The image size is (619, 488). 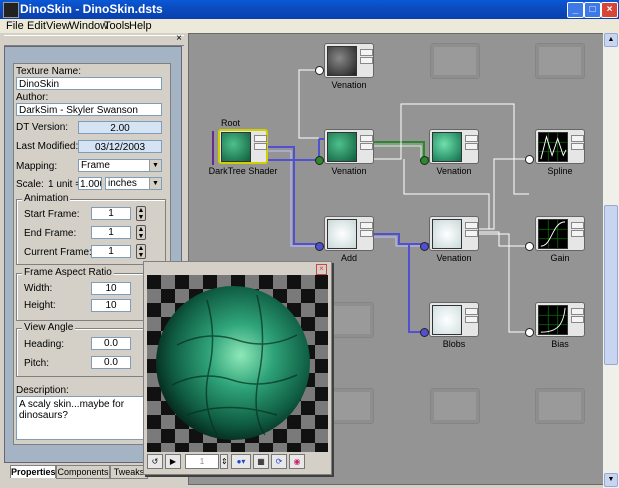 I want to click on author-field: DarkSim - Skyler Swanson, so click(x=89, y=109).